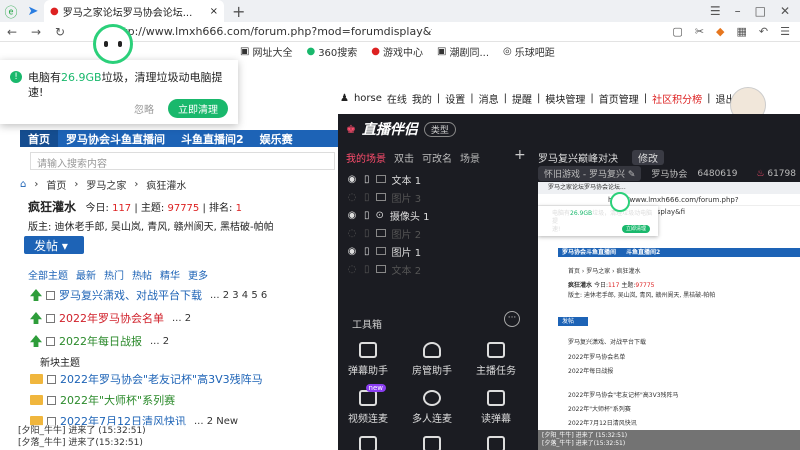 The image size is (800, 450). I want to click on table-row: 罗马复兴潇戏、对战平台下载 ... 2 3 4 5 6, so click(182, 295).